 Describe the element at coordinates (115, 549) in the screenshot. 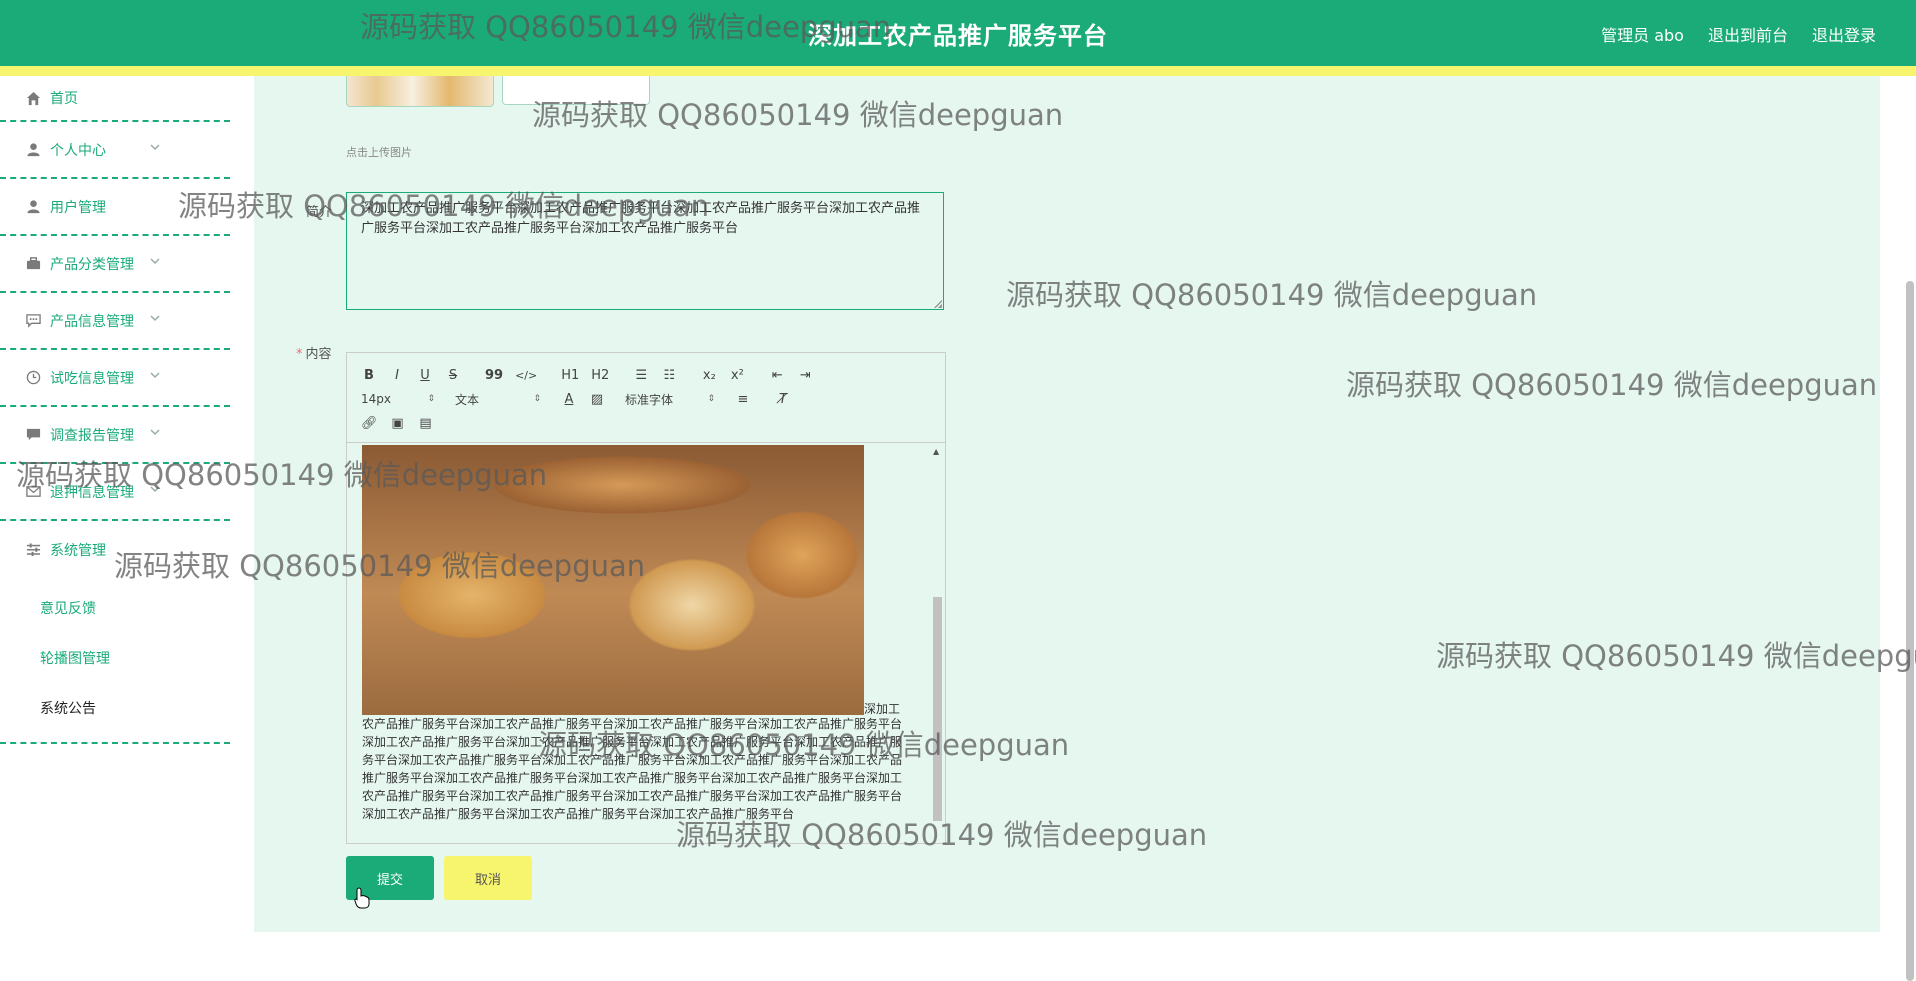

I see `sidebar-item-system-management: 系统管理` at that location.